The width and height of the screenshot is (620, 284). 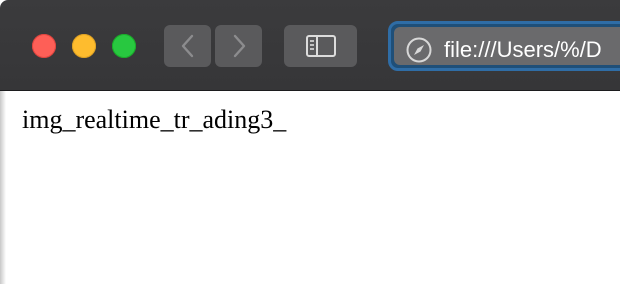 I want to click on back-button, so click(x=187, y=46).